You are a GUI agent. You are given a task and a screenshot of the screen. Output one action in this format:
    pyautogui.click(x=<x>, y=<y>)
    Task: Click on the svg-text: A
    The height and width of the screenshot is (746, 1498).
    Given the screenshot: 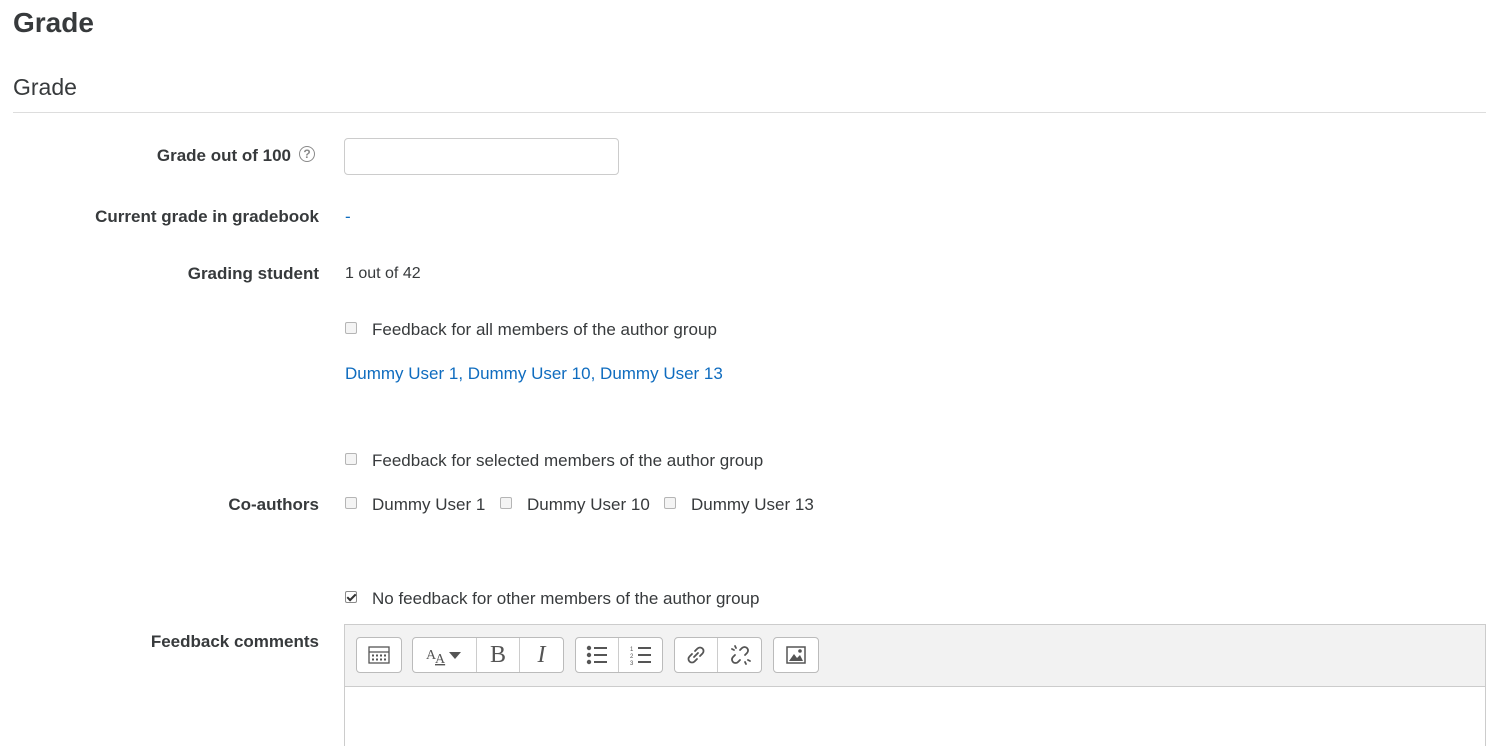 What is the action you would take?
    pyautogui.click(x=440, y=659)
    